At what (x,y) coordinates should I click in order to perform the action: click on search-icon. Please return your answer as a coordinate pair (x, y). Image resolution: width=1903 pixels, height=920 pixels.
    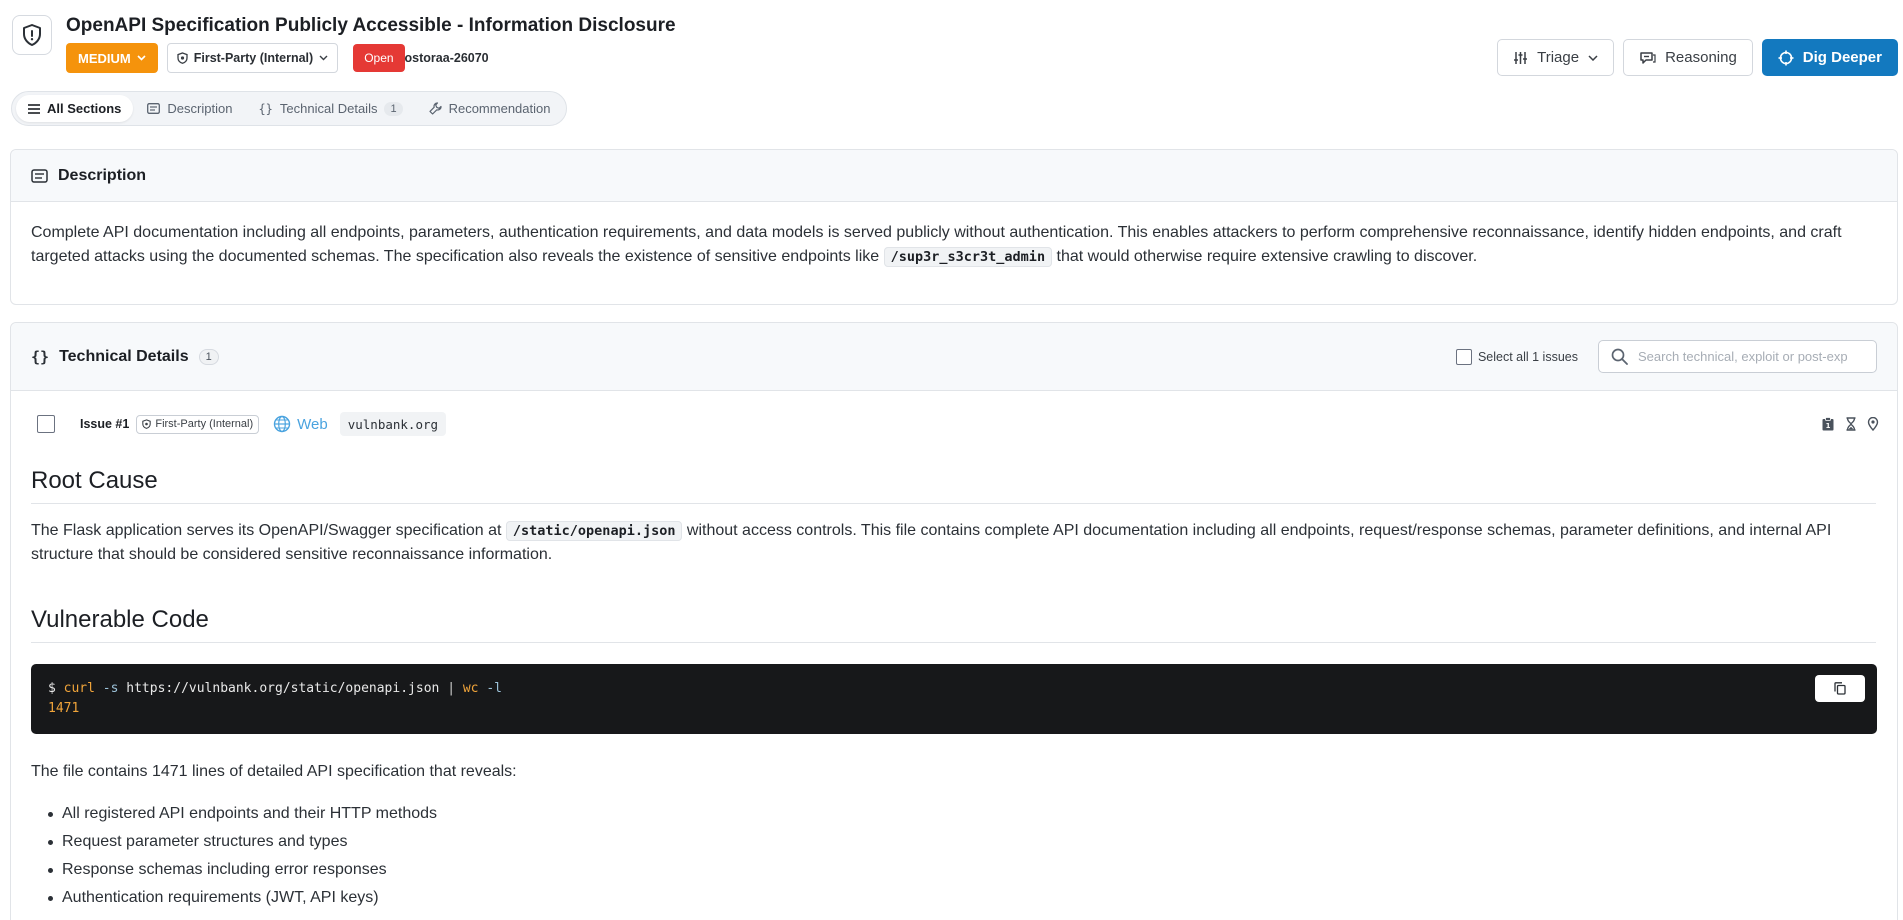
    Looking at the image, I should click on (1619, 356).